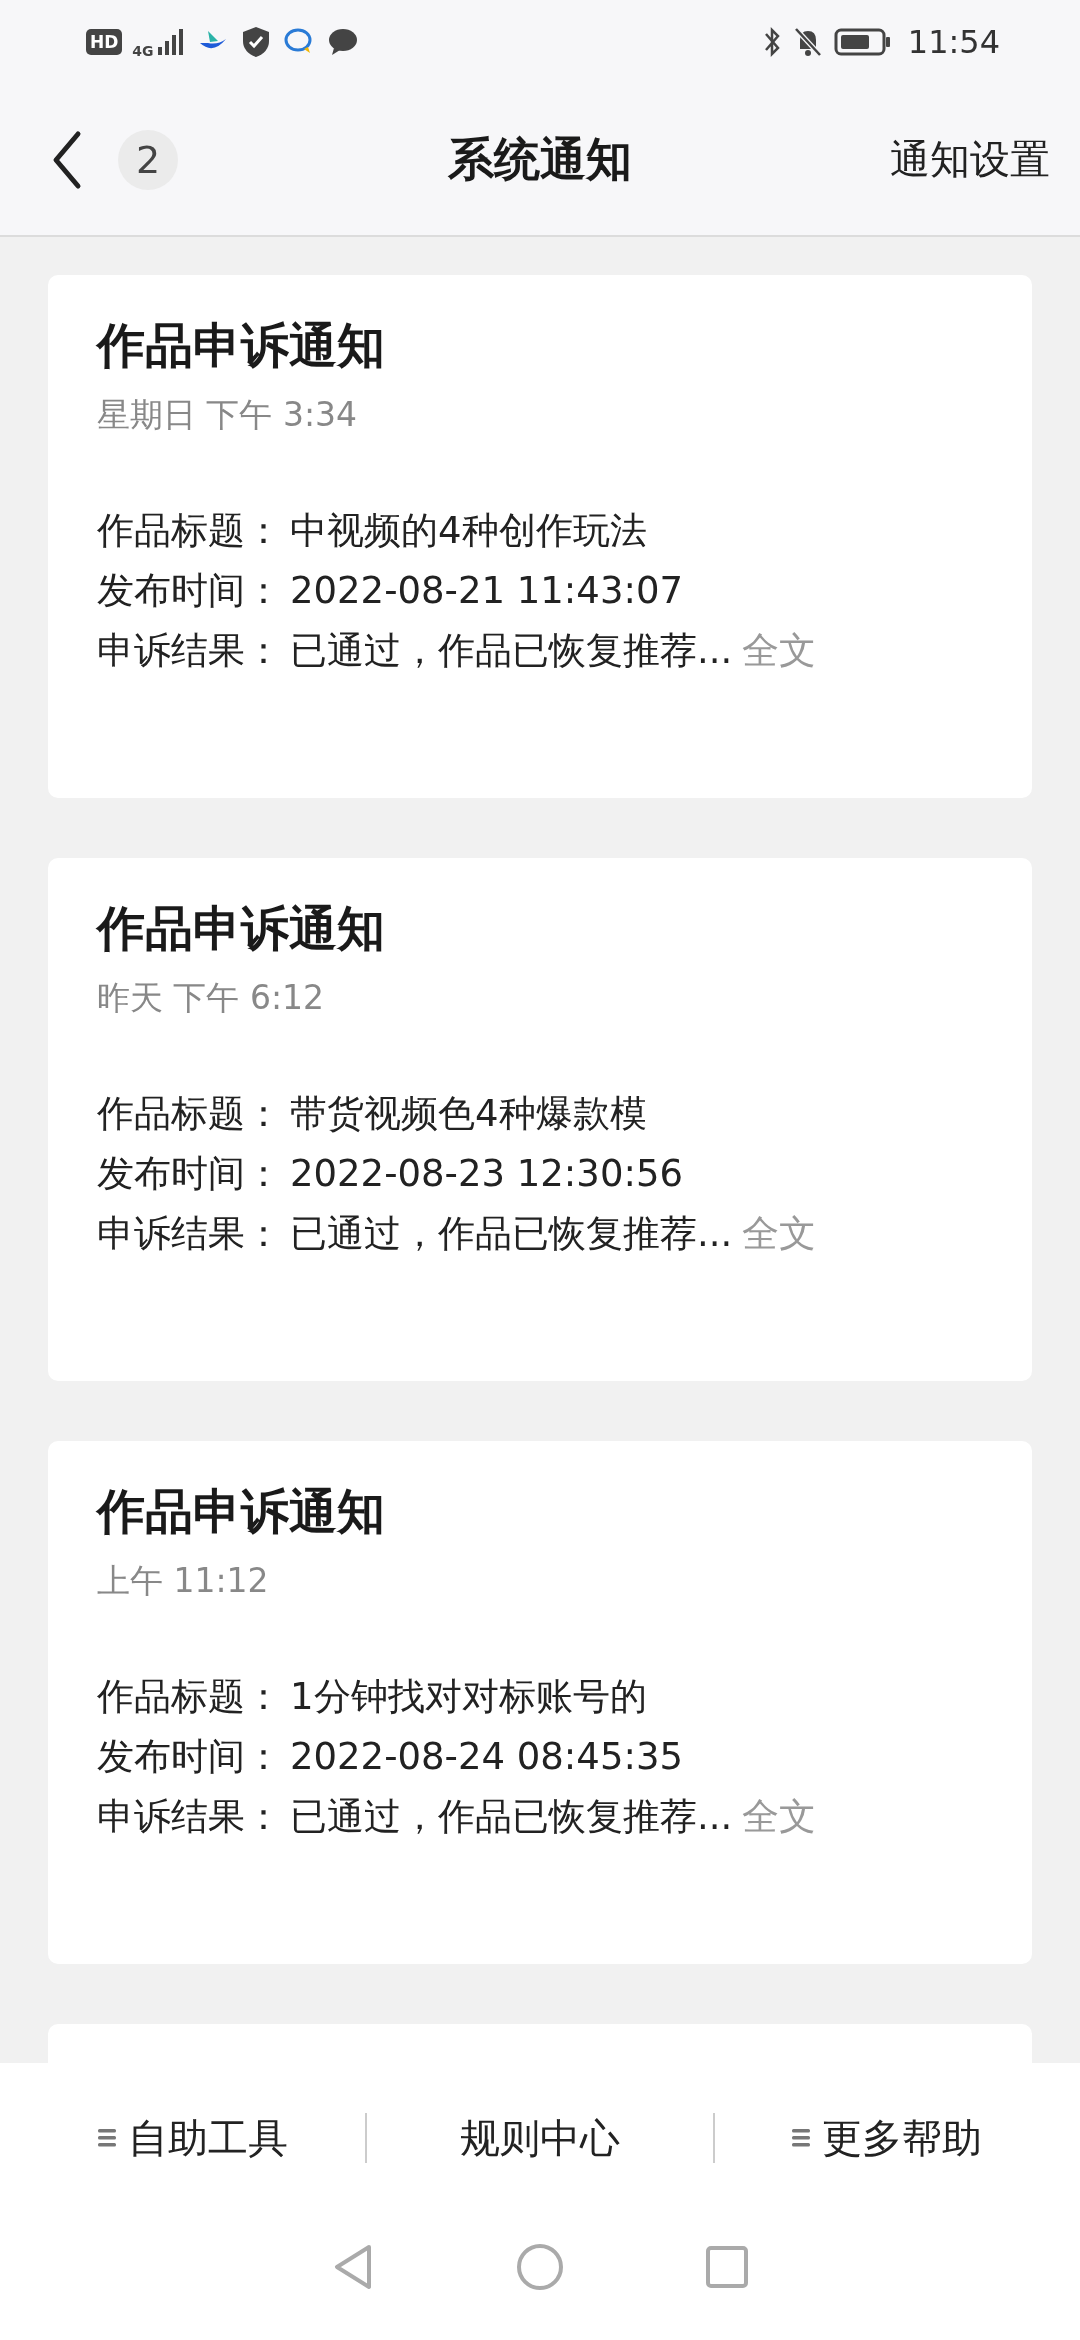  I want to click on notification-time: 昨天 下午 6:12, so click(211, 998).